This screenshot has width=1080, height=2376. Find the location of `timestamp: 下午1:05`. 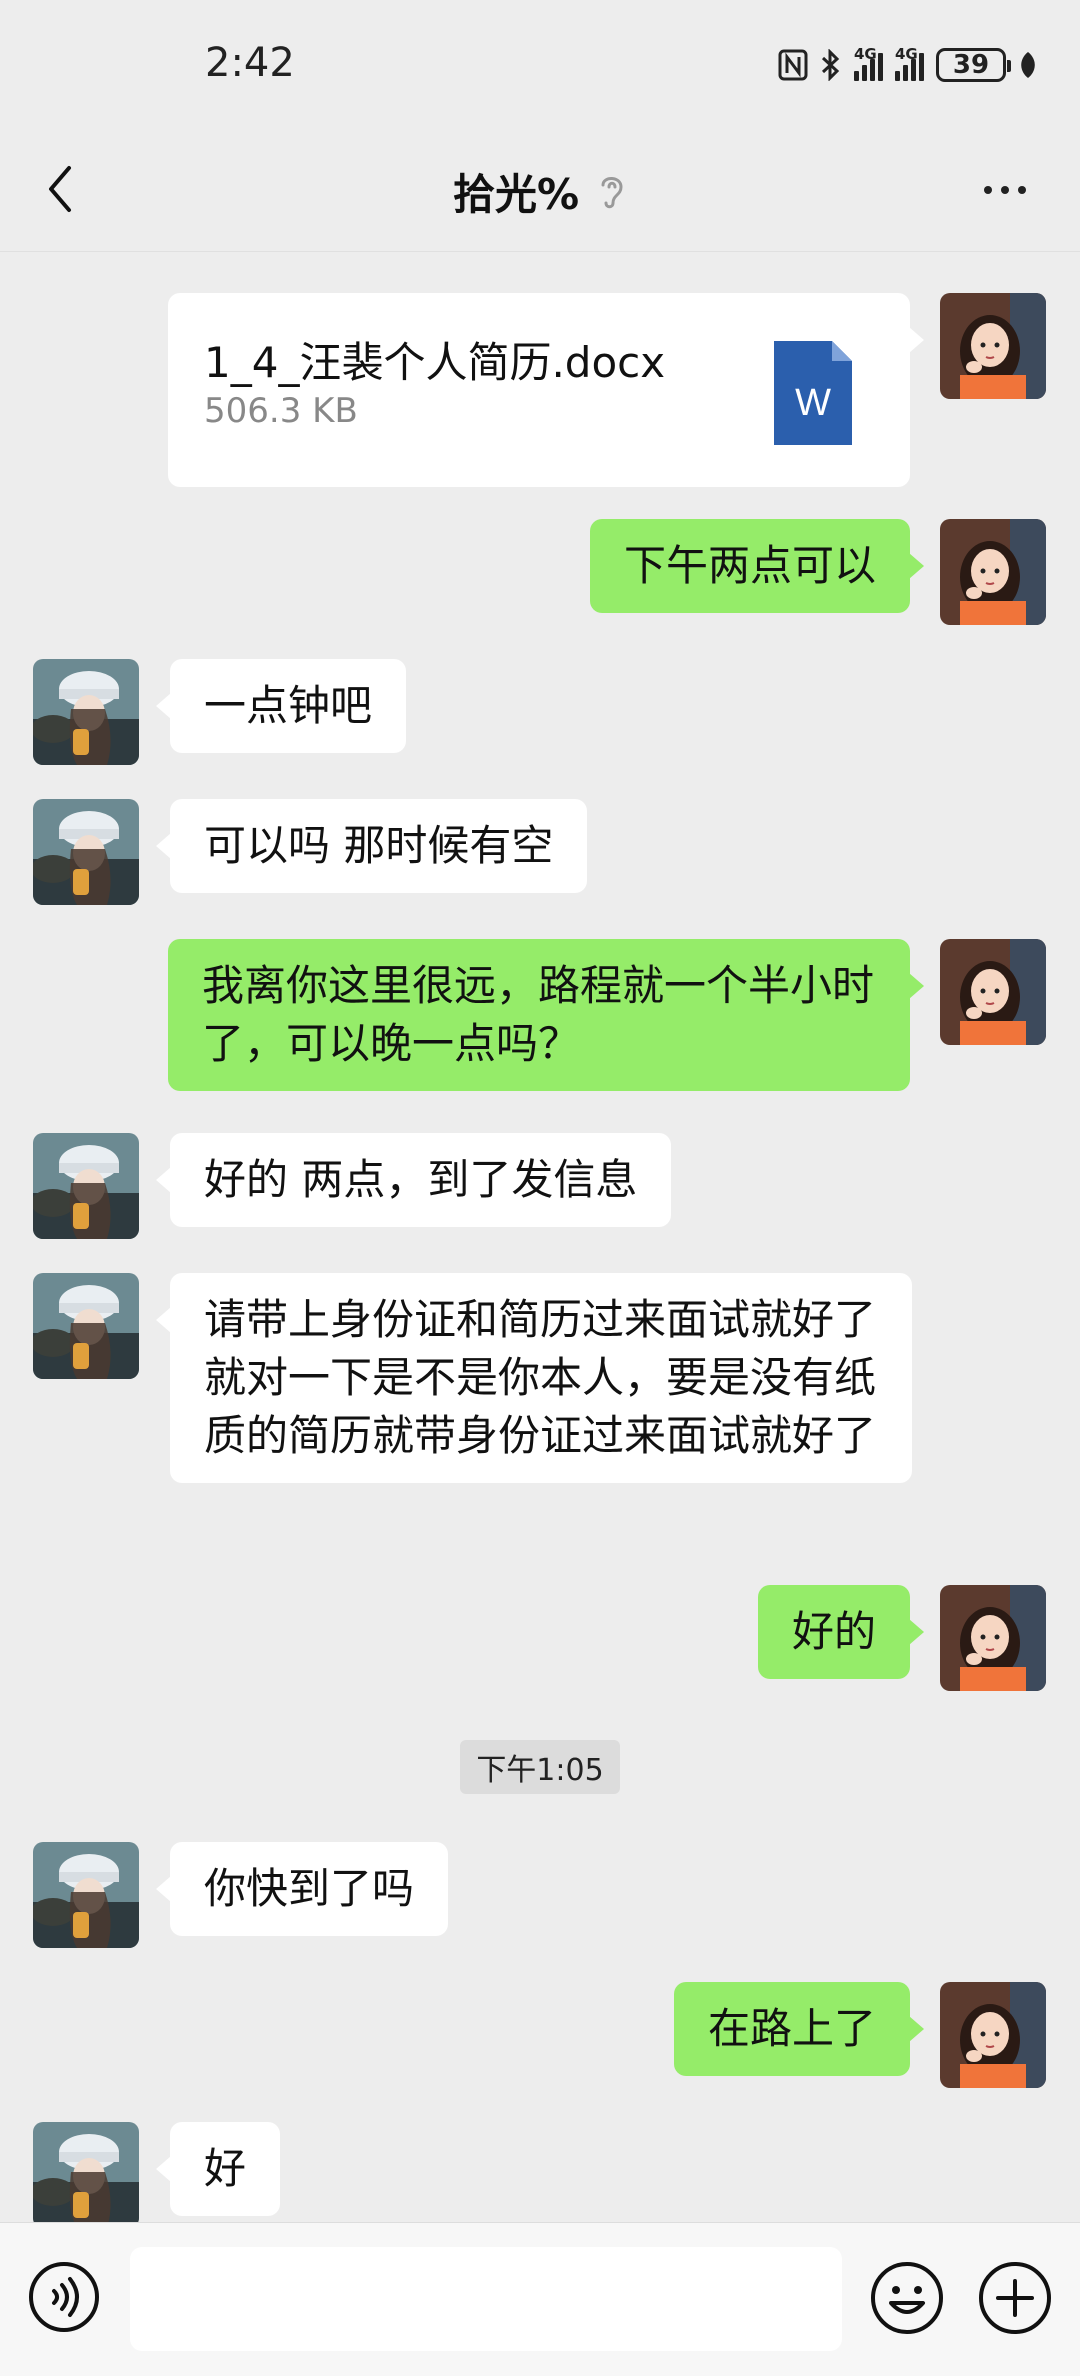

timestamp: 下午1:05 is located at coordinates (540, 1767).